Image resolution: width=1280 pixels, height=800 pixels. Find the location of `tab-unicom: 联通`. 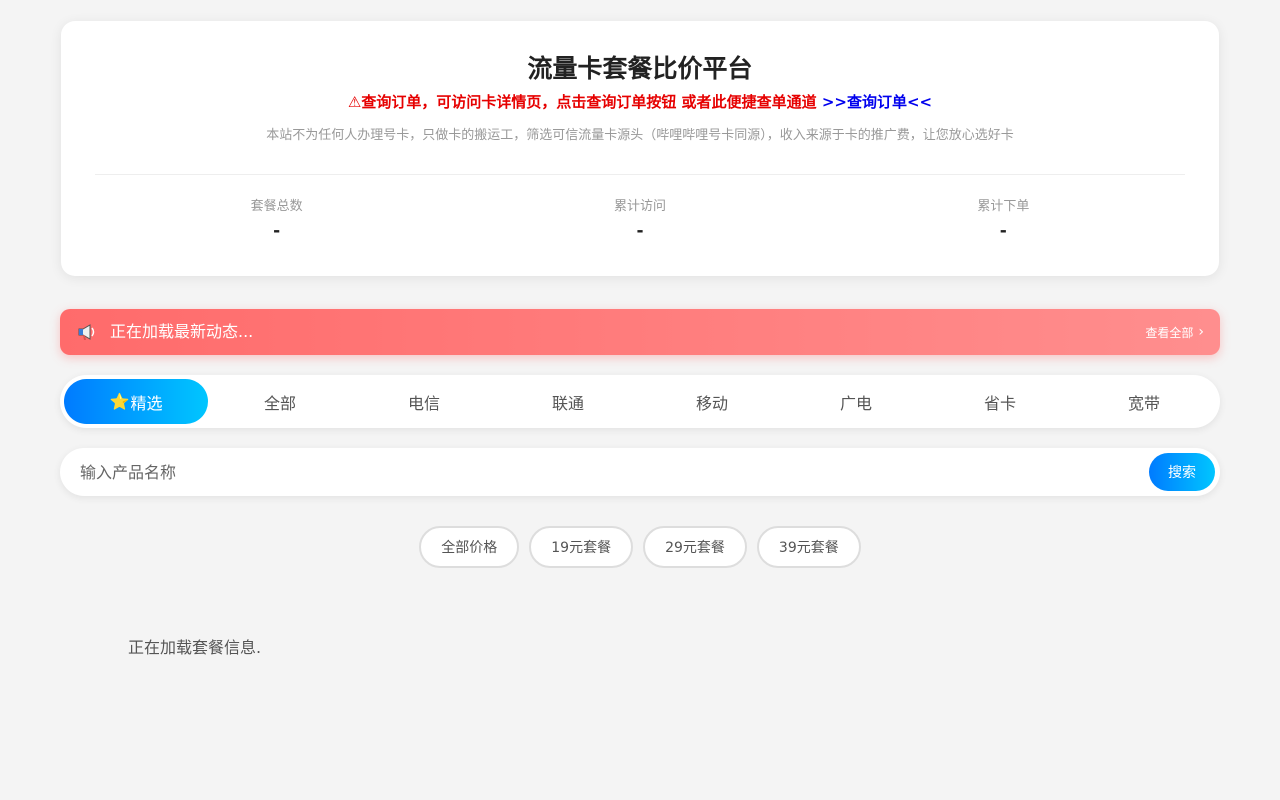

tab-unicom: 联通 is located at coordinates (568, 401).